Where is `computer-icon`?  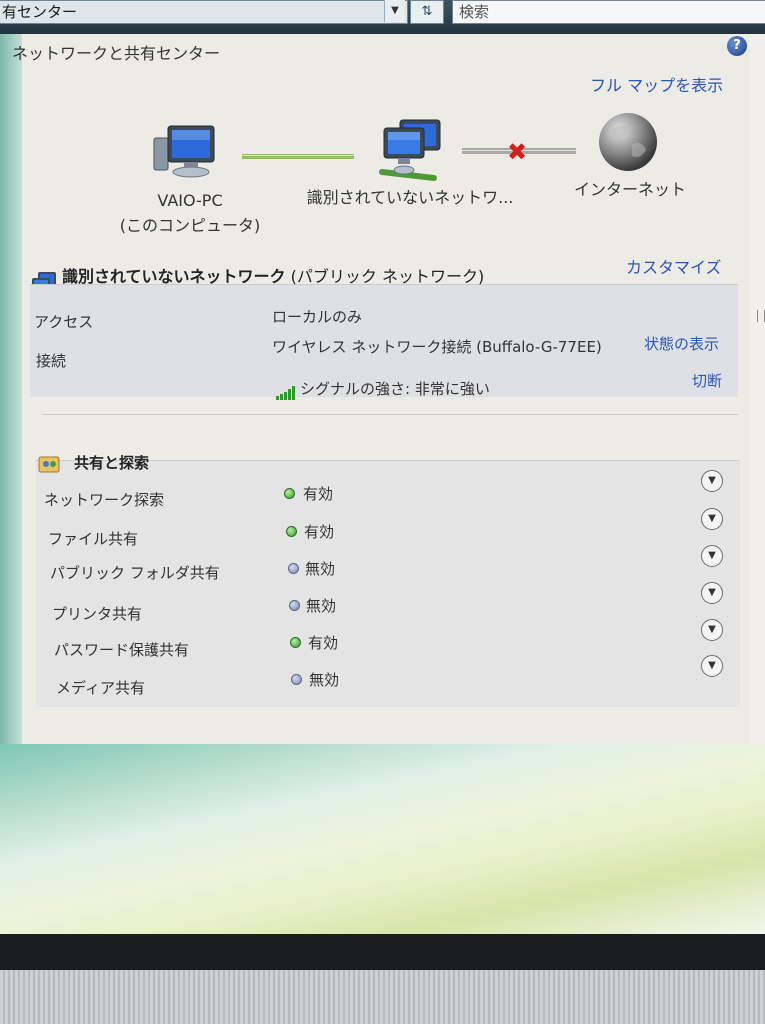 computer-icon is located at coordinates (185, 154).